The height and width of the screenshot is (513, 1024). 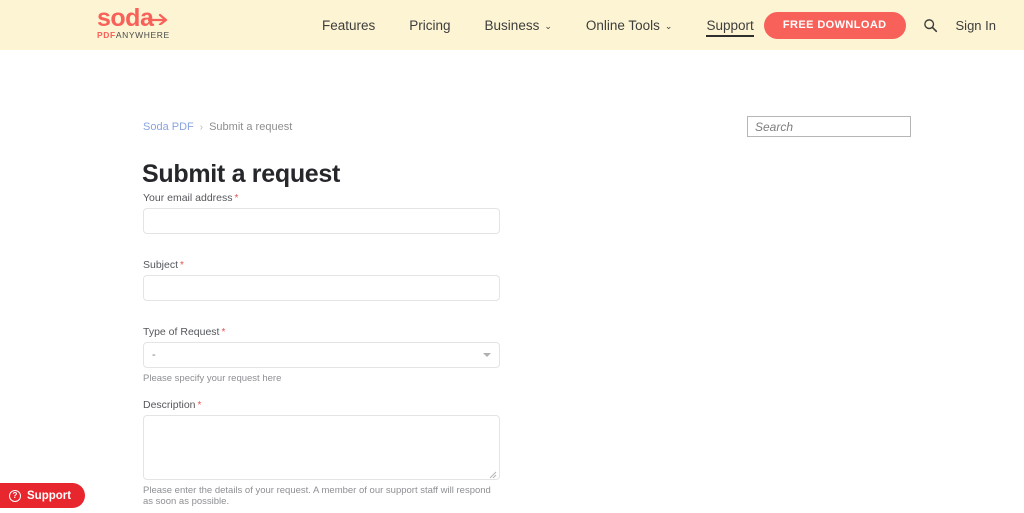 I want to click on type-of-request-label: Type of Request *, so click(x=321, y=332).